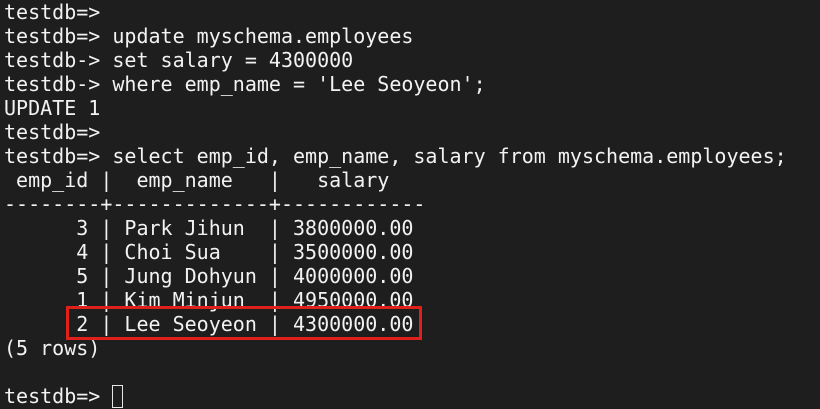 The width and height of the screenshot is (820, 409). What do you see at coordinates (209, 300) in the screenshot?
I see `table-row: 1 | Kim Minjun | 4950000.00` at bounding box center [209, 300].